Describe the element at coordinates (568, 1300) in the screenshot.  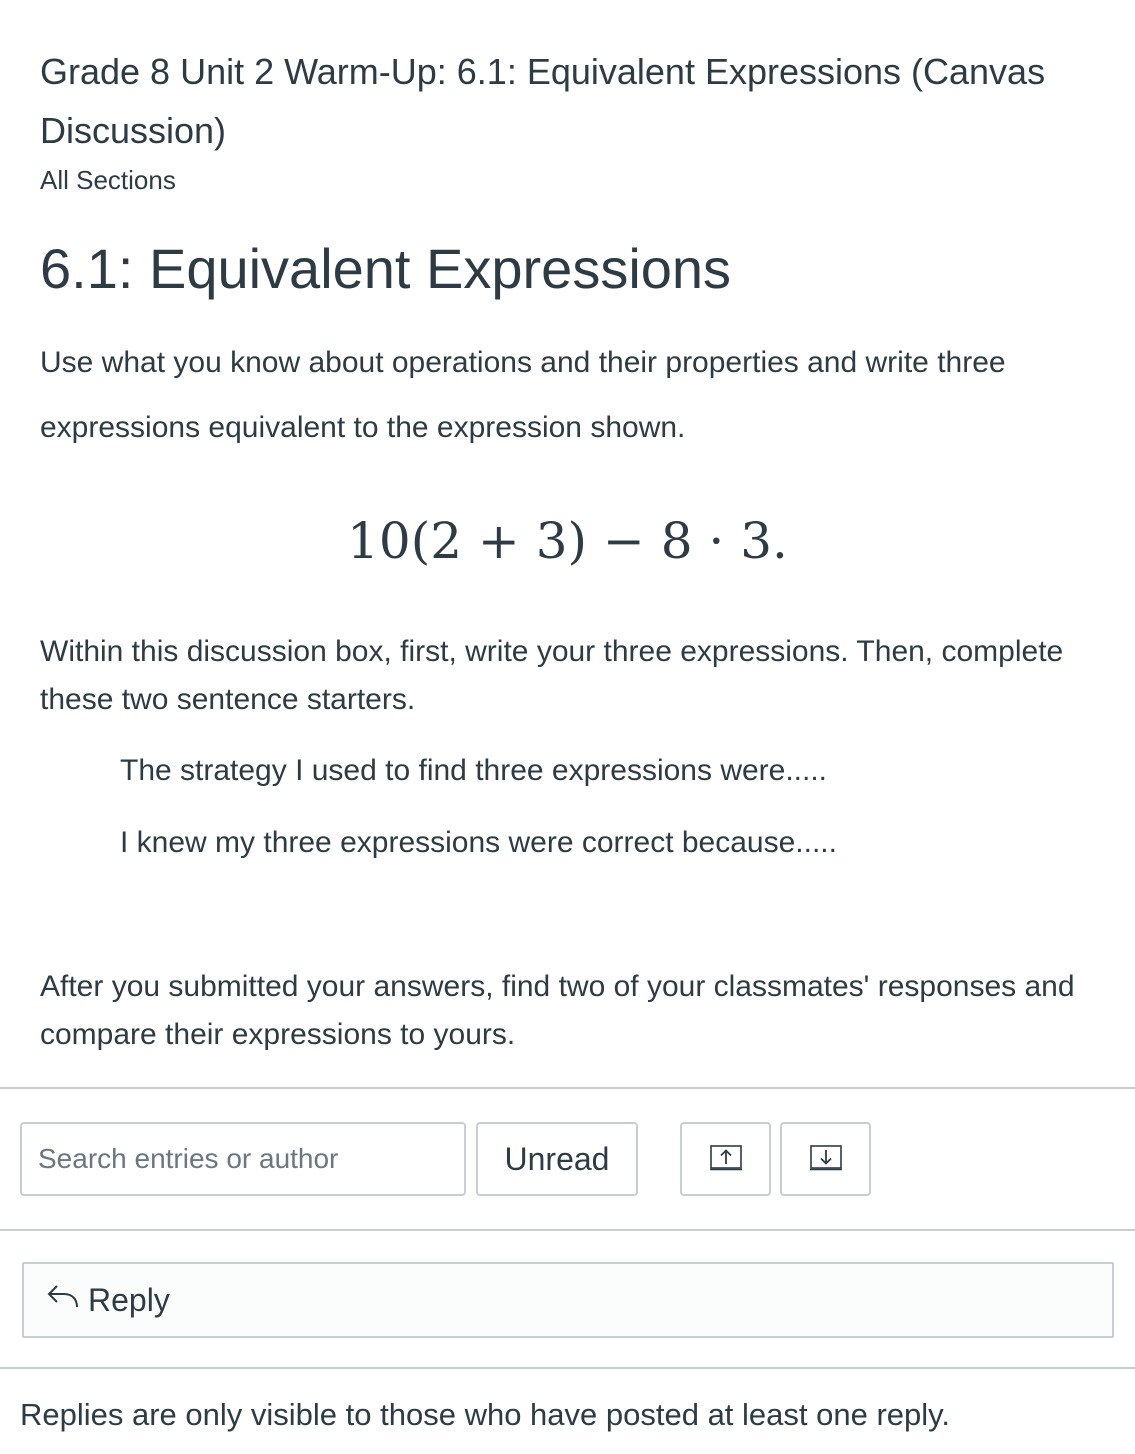
I see `reply-button: Reply` at that location.